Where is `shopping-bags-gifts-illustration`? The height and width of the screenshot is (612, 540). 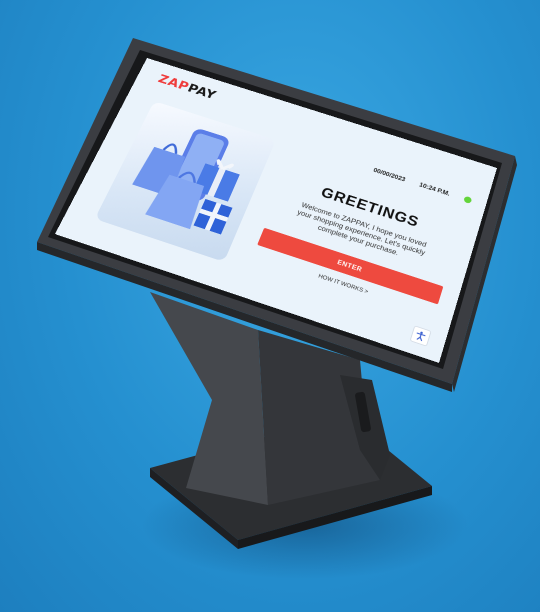 shopping-bags-gifts-illustration is located at coordinates (186, 181).